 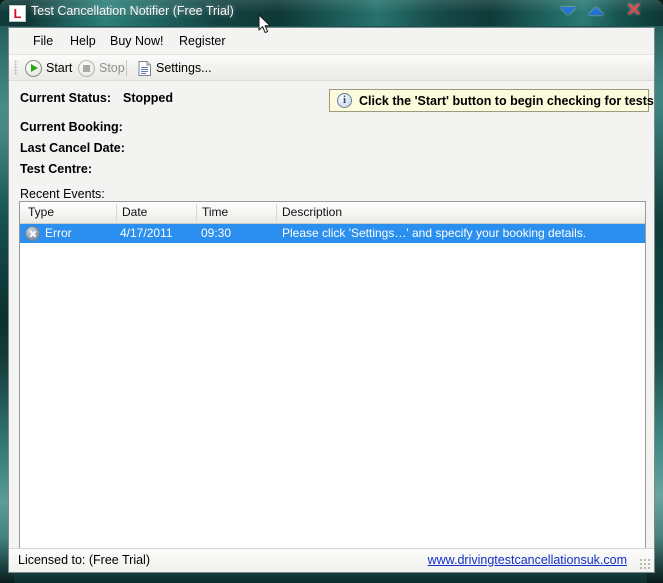 What do you see at coordinates (32, 233) in the screenshot?
I see `error-icon` at bounding box center [32, 233].